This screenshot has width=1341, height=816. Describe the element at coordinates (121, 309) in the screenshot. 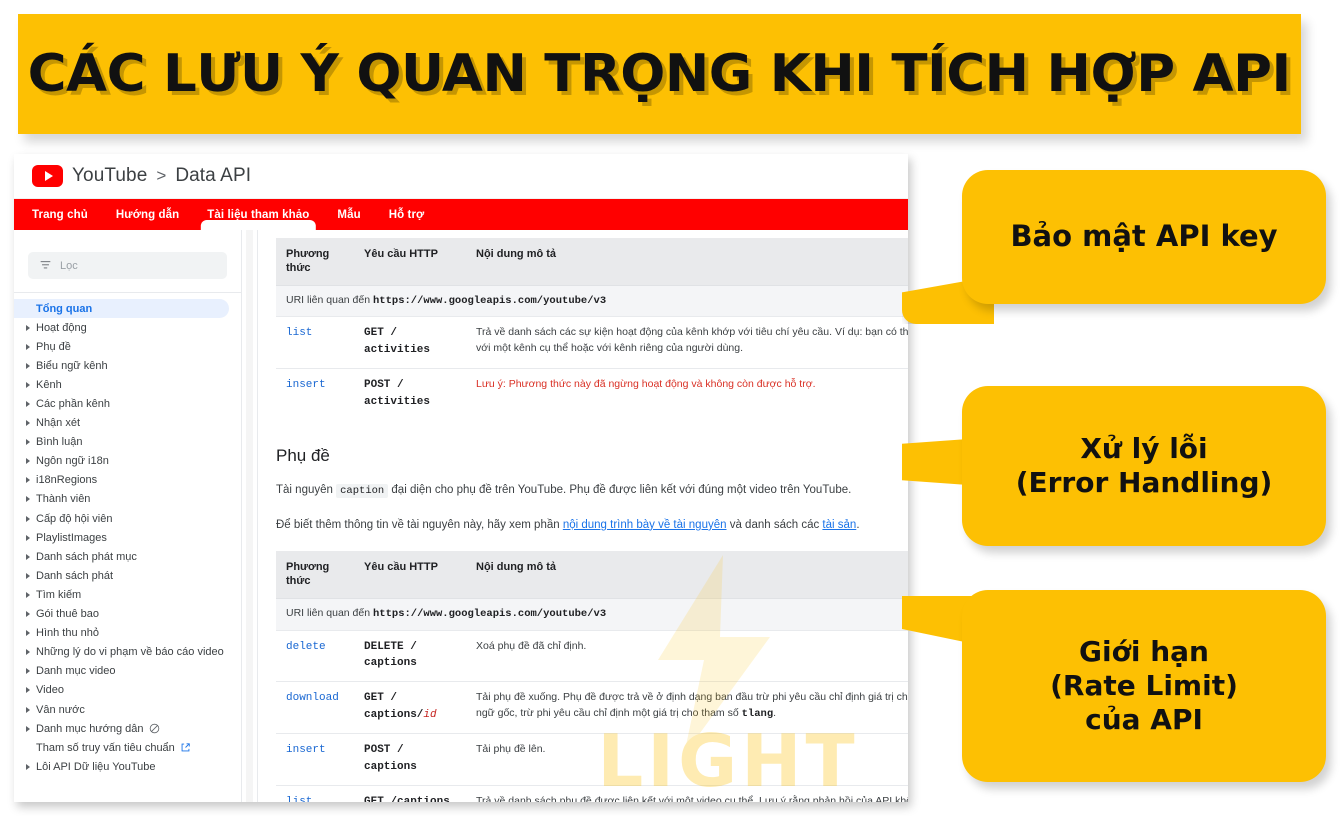

I see `sidebar-item-tong-quan: Tổng quan` at that location.